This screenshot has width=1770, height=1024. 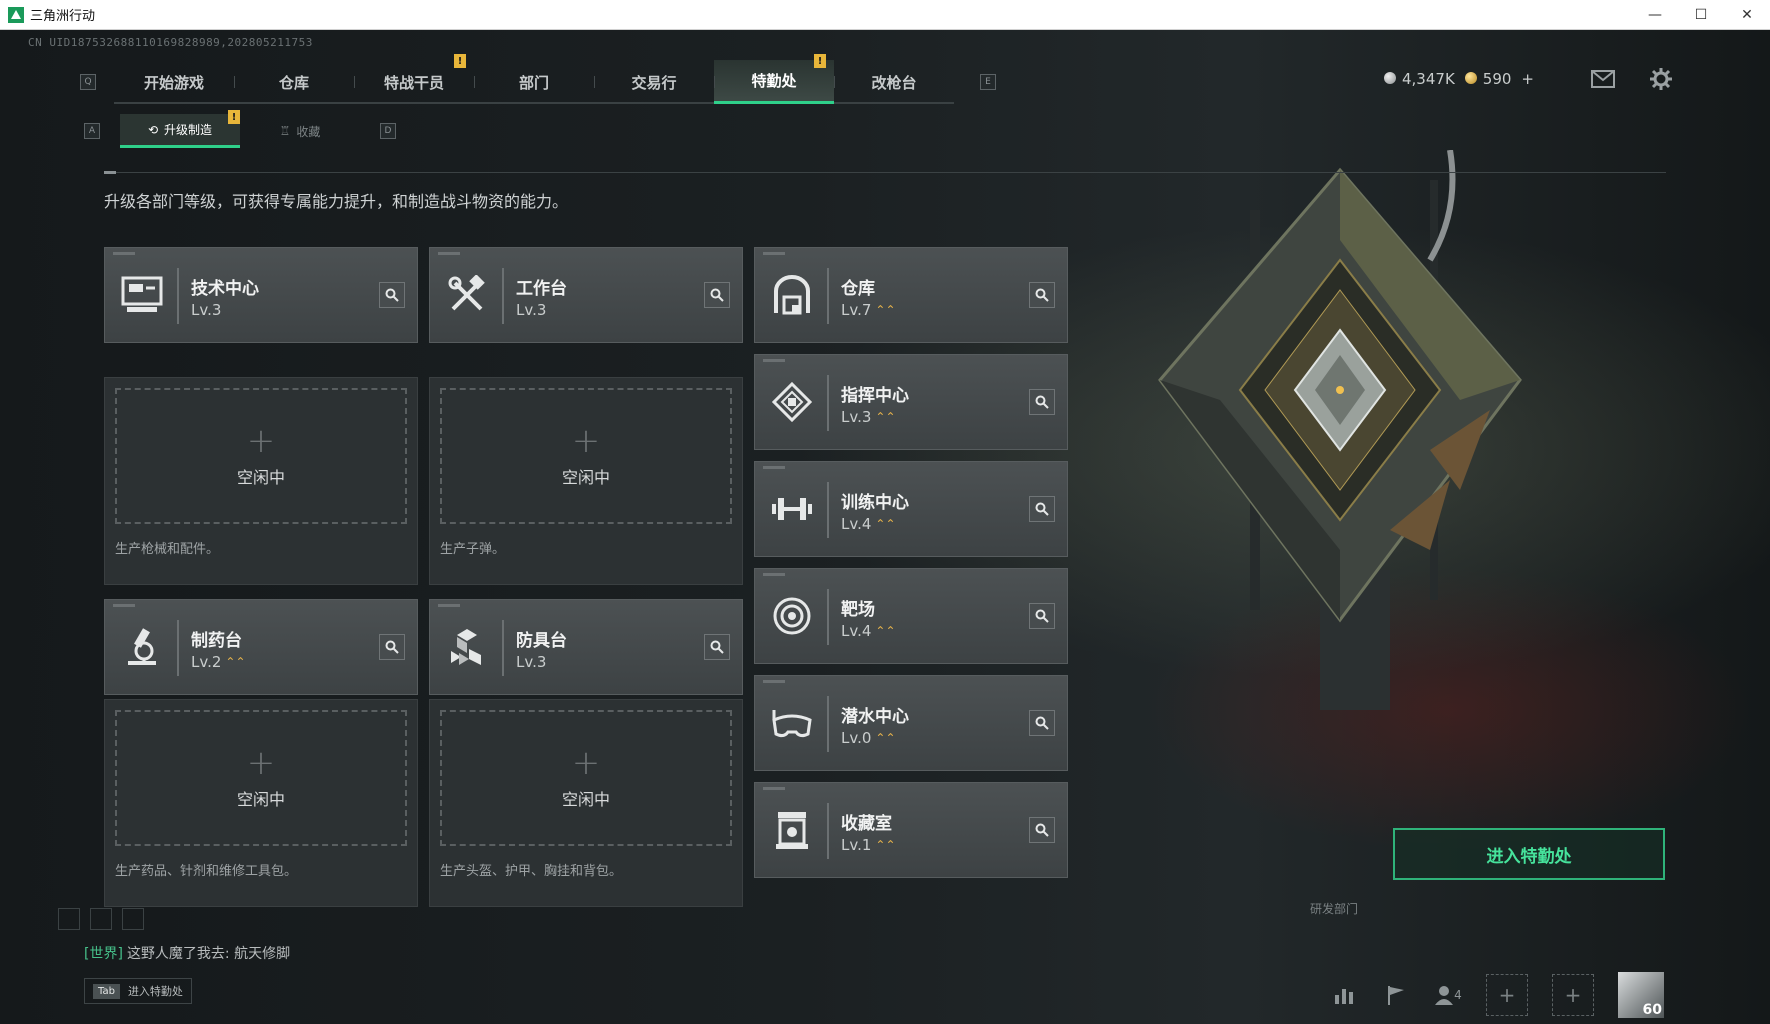 I want to click on tab-gunsmith: 改枪台, so click(x=894, y=82).